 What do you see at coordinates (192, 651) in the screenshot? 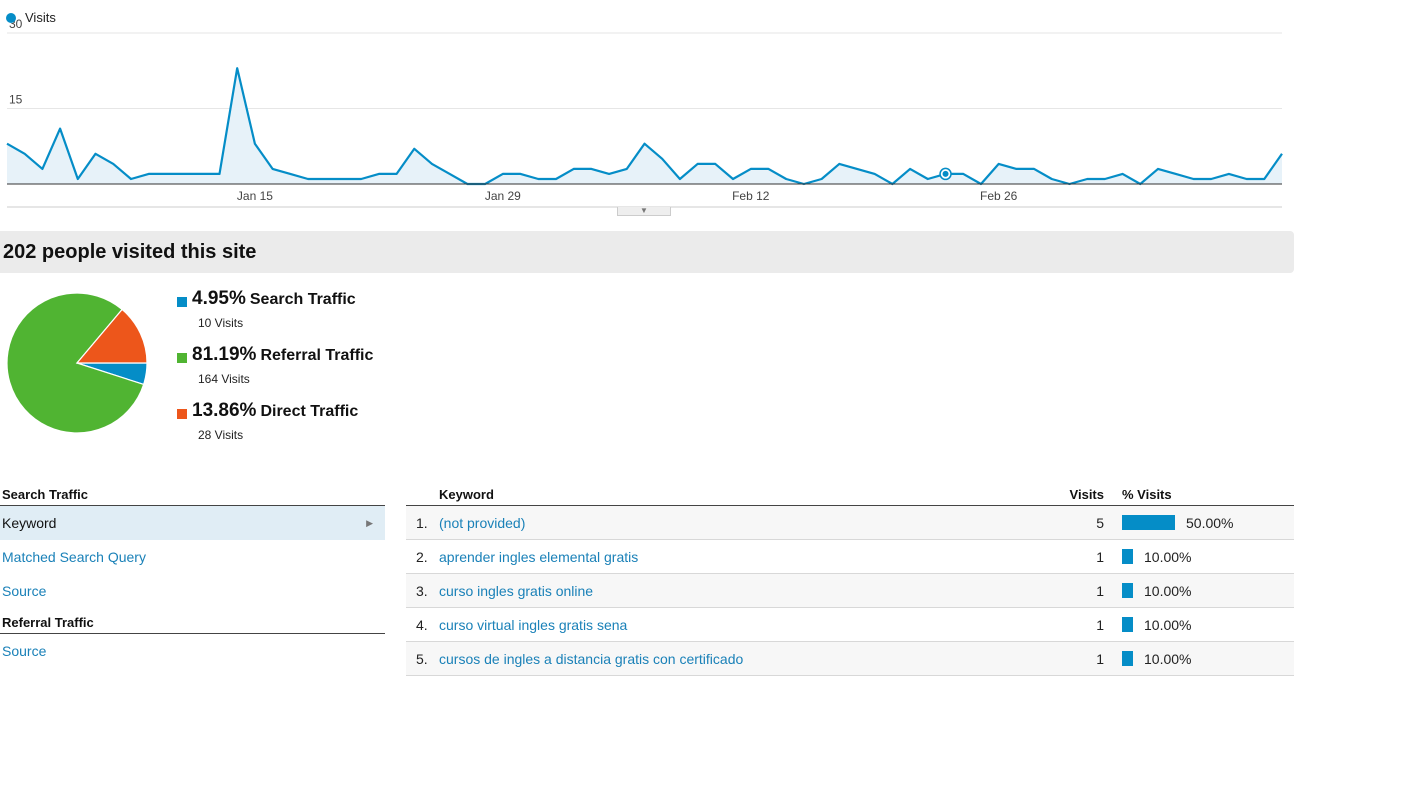
I see `nav-item-referral-source: Source` at bounding box center [192, 651].